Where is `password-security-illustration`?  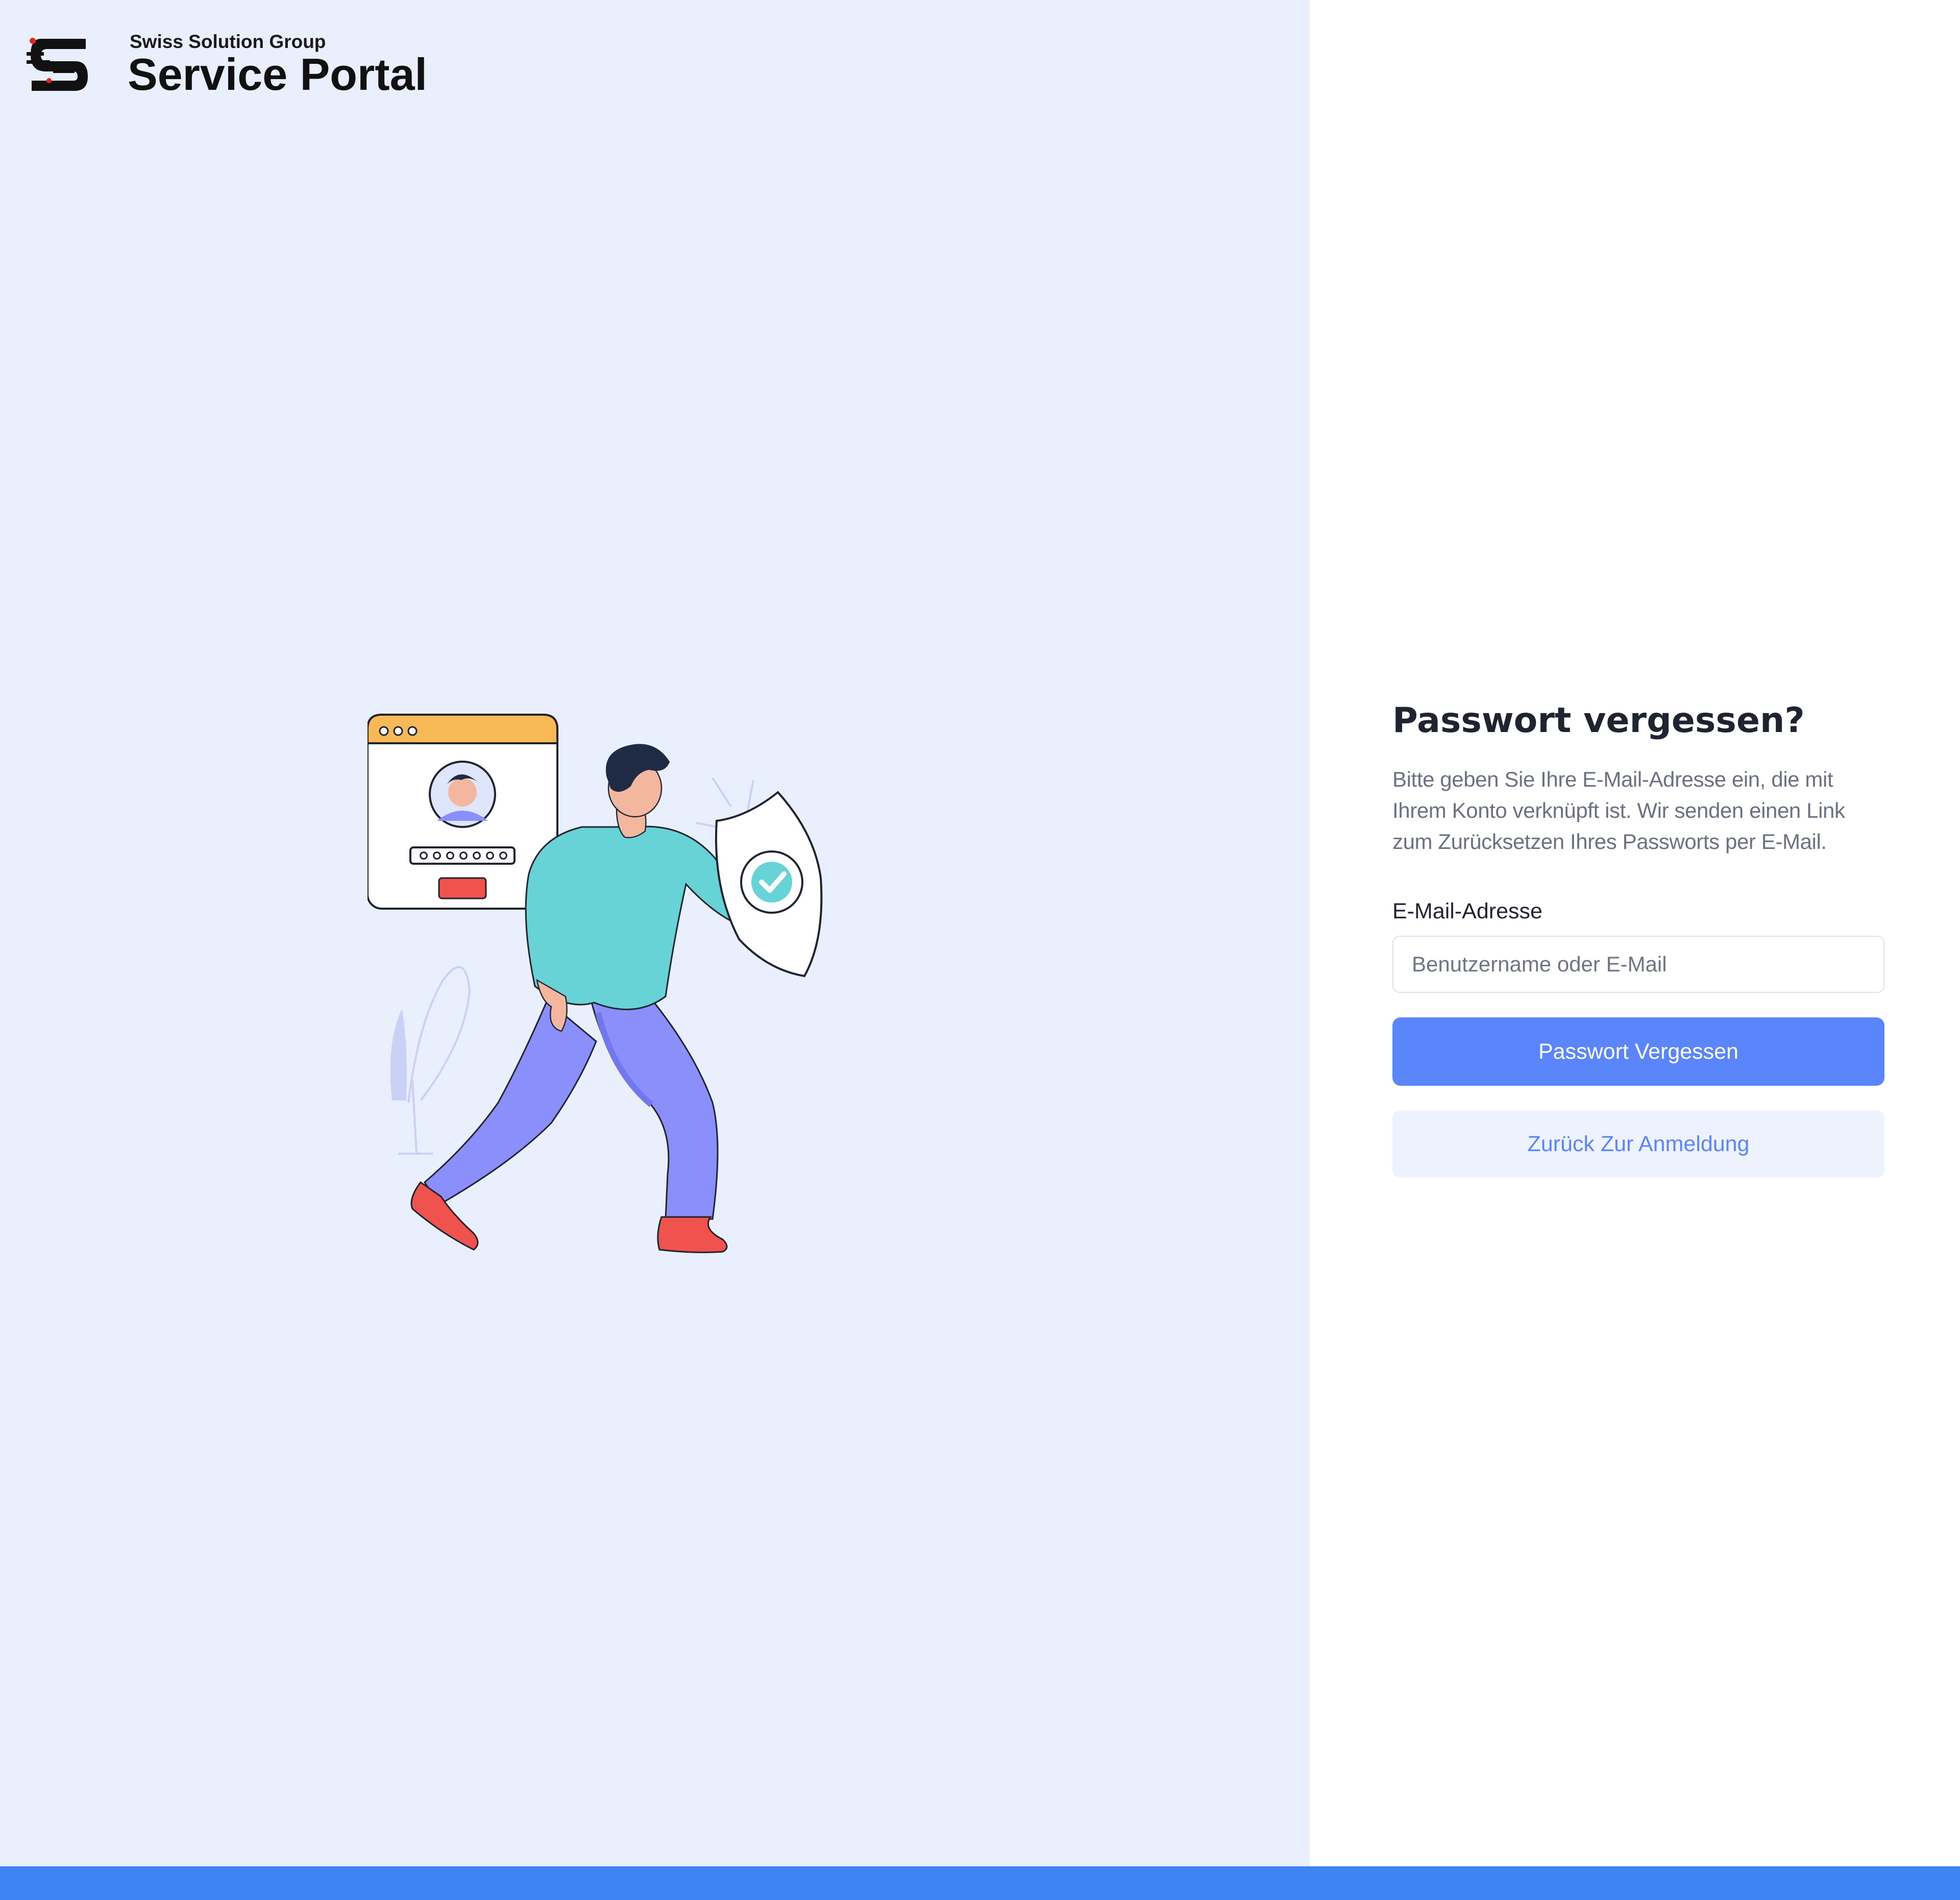
password-security-illustration is located at coordinates (595, 983).